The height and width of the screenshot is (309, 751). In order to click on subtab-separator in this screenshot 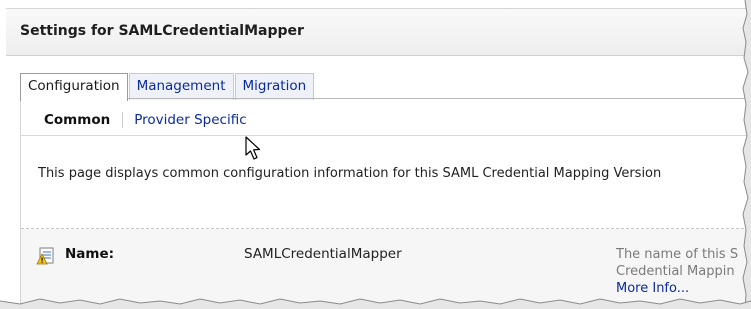, I will do `click(123, 120)`.